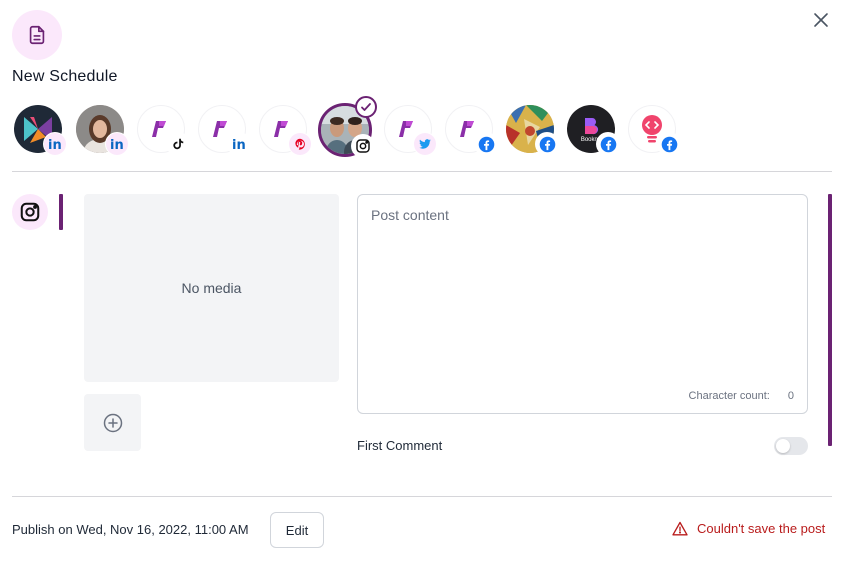 The width and height of the screenshot is (850, 562). I want to click on tiktok-icon, so click(178, 144).